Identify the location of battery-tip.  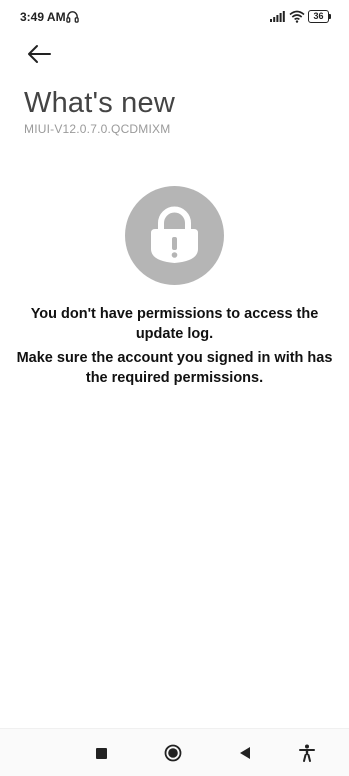
(330, 16).